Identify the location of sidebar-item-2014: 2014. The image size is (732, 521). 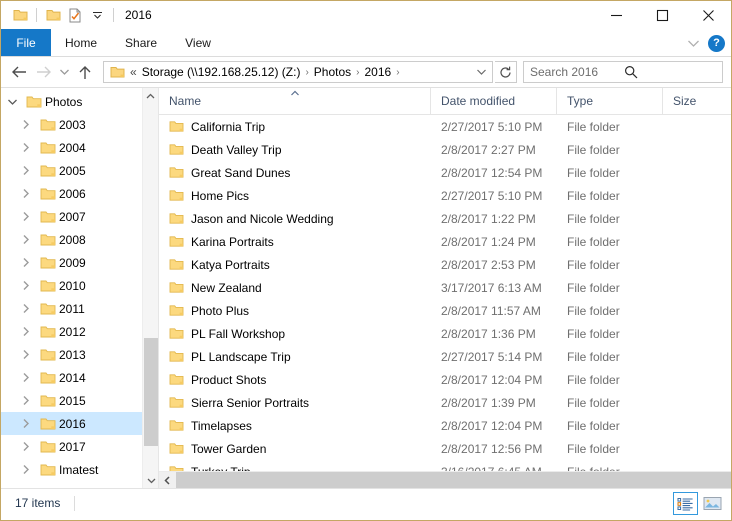
(79, 377).